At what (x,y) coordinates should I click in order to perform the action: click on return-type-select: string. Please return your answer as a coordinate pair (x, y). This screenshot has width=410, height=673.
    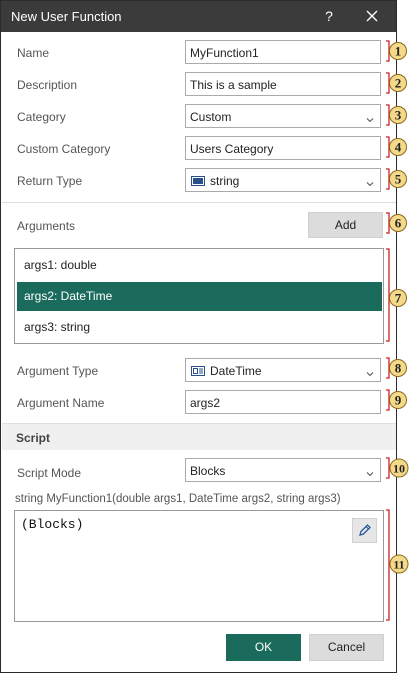
    Looking at the image, I should click on (283, 180).